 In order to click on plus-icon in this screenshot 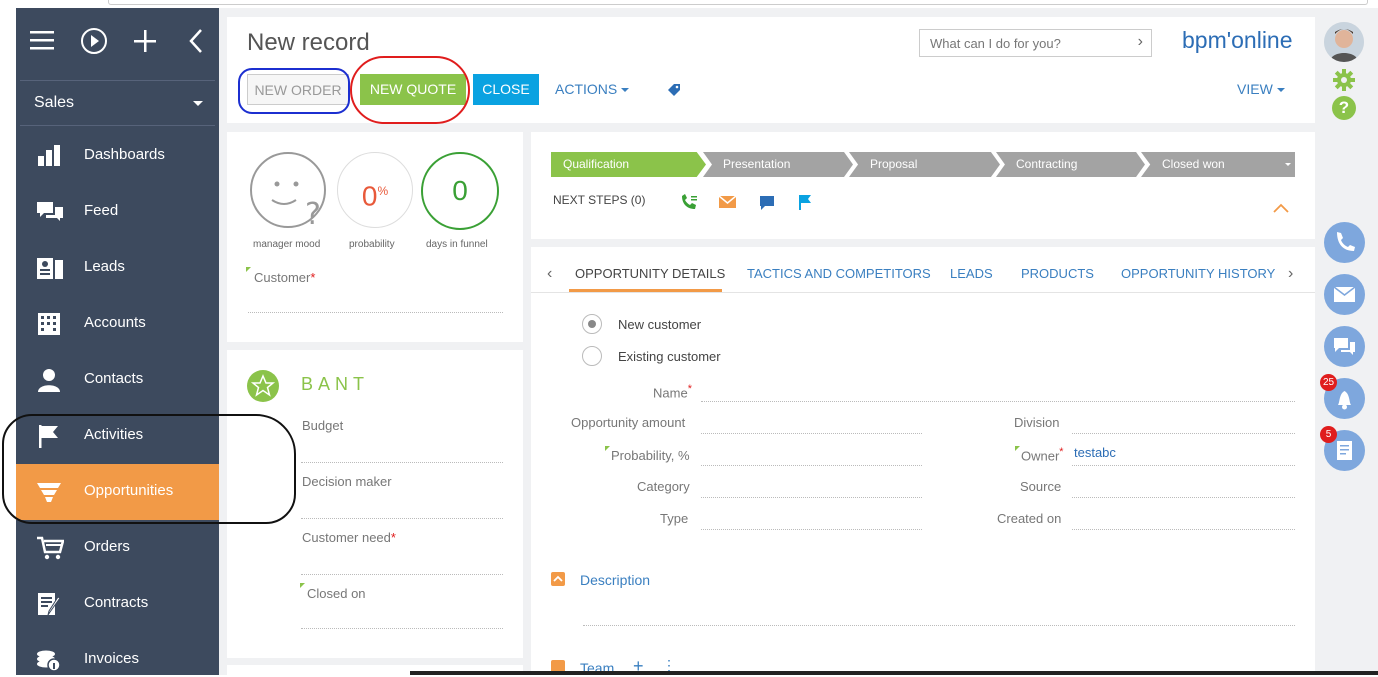, I will do `click(145, 43)`.